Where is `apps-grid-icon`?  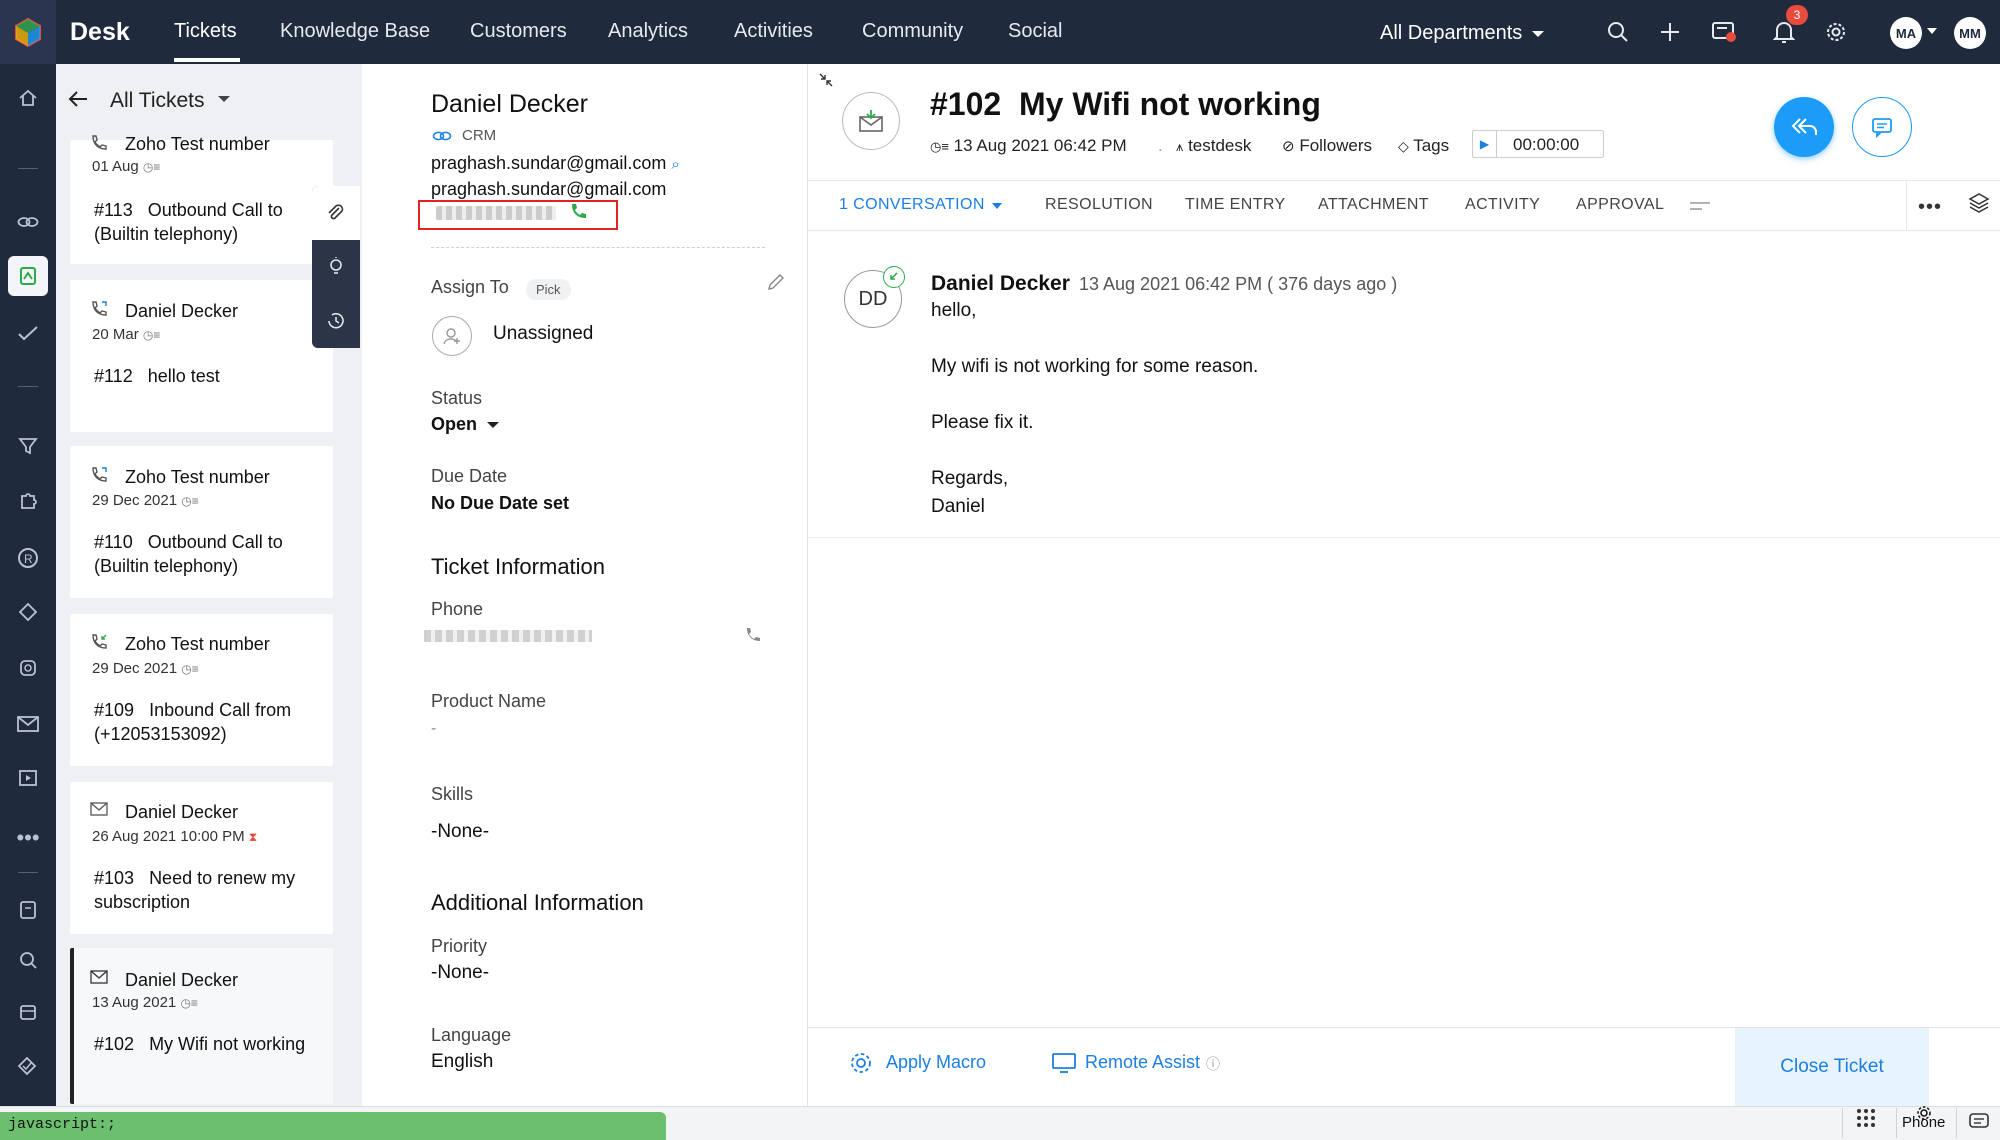 apps-grid-icon is located at coordinates (1866, 1122).